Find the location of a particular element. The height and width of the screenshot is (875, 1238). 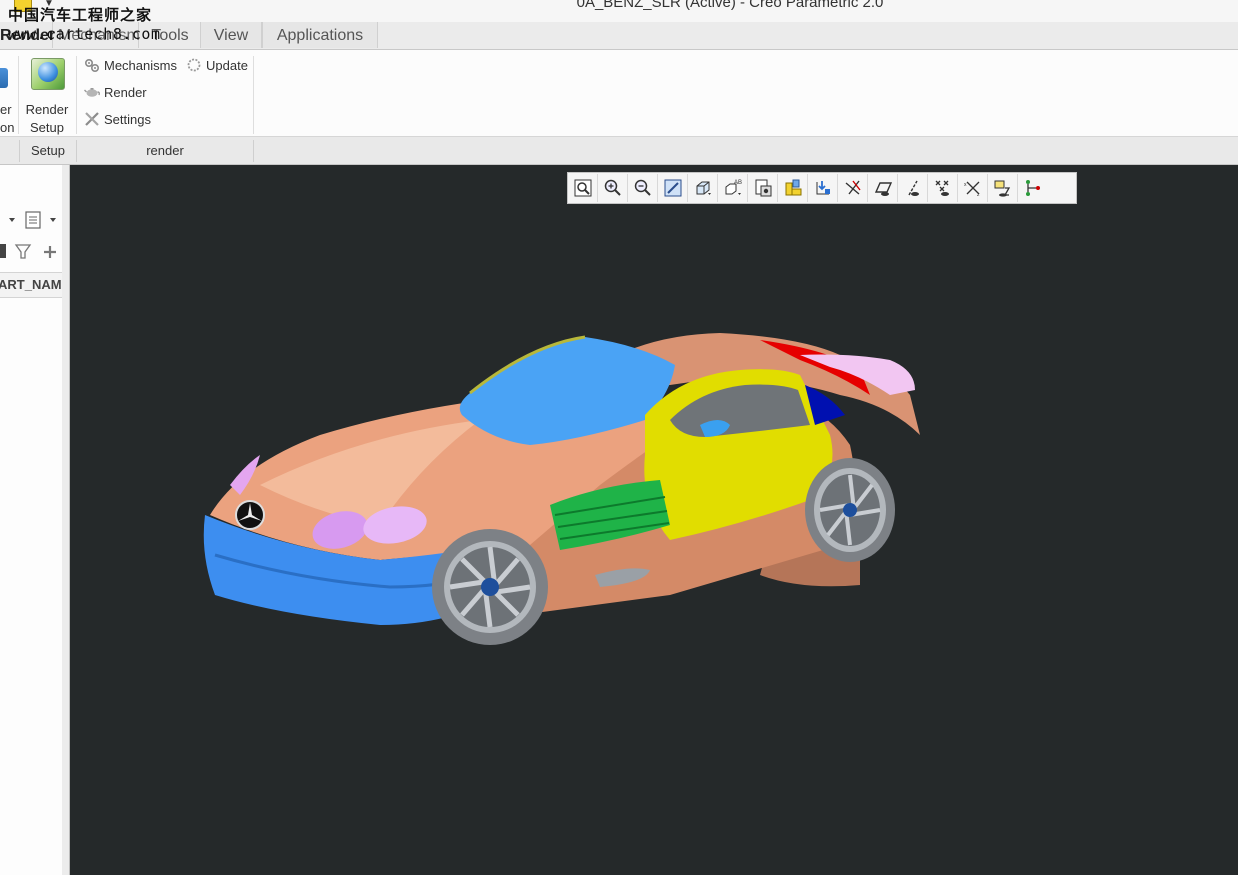

filter-icon is located at coordinates (23, 251).